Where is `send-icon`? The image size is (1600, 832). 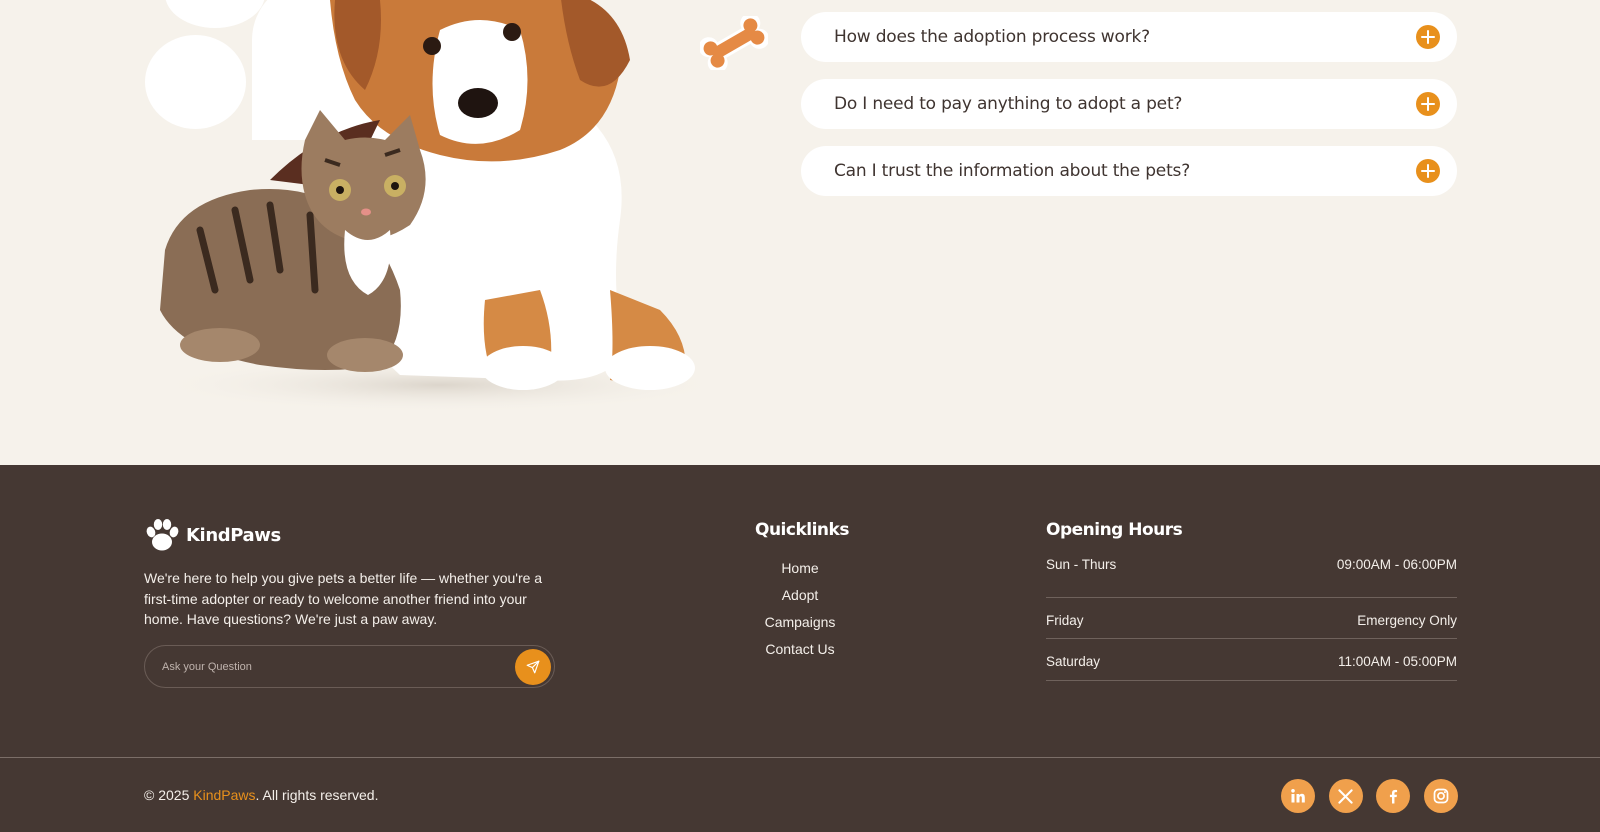 send-icon is located at coordinates (533, 666).